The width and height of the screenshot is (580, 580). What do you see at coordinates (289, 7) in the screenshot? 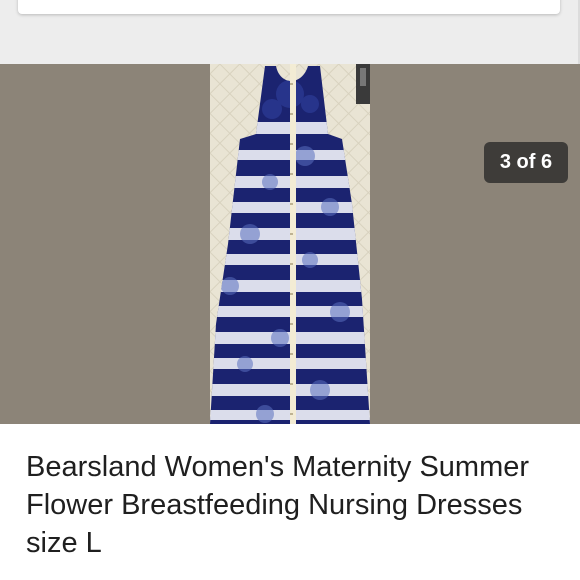
I see `search-card` at bounding box center [289, 7].